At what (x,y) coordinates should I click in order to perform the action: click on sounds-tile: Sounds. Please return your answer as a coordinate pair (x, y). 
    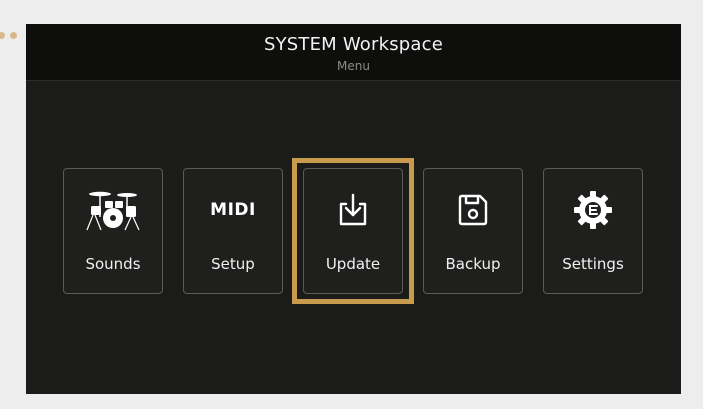
    Looking at the image, I should click on (113, 231).